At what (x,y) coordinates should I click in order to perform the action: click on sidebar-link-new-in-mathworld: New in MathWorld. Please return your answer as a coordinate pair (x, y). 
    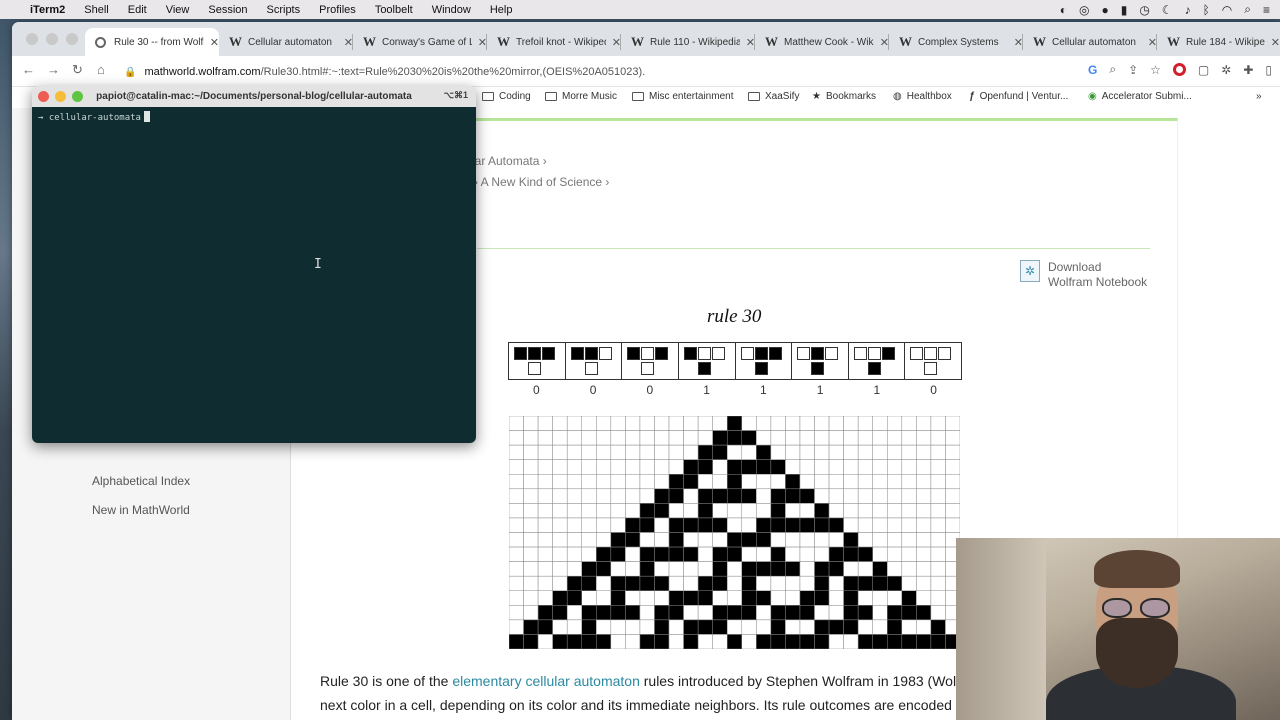
    Looking at the image, I should click on (141, 510).